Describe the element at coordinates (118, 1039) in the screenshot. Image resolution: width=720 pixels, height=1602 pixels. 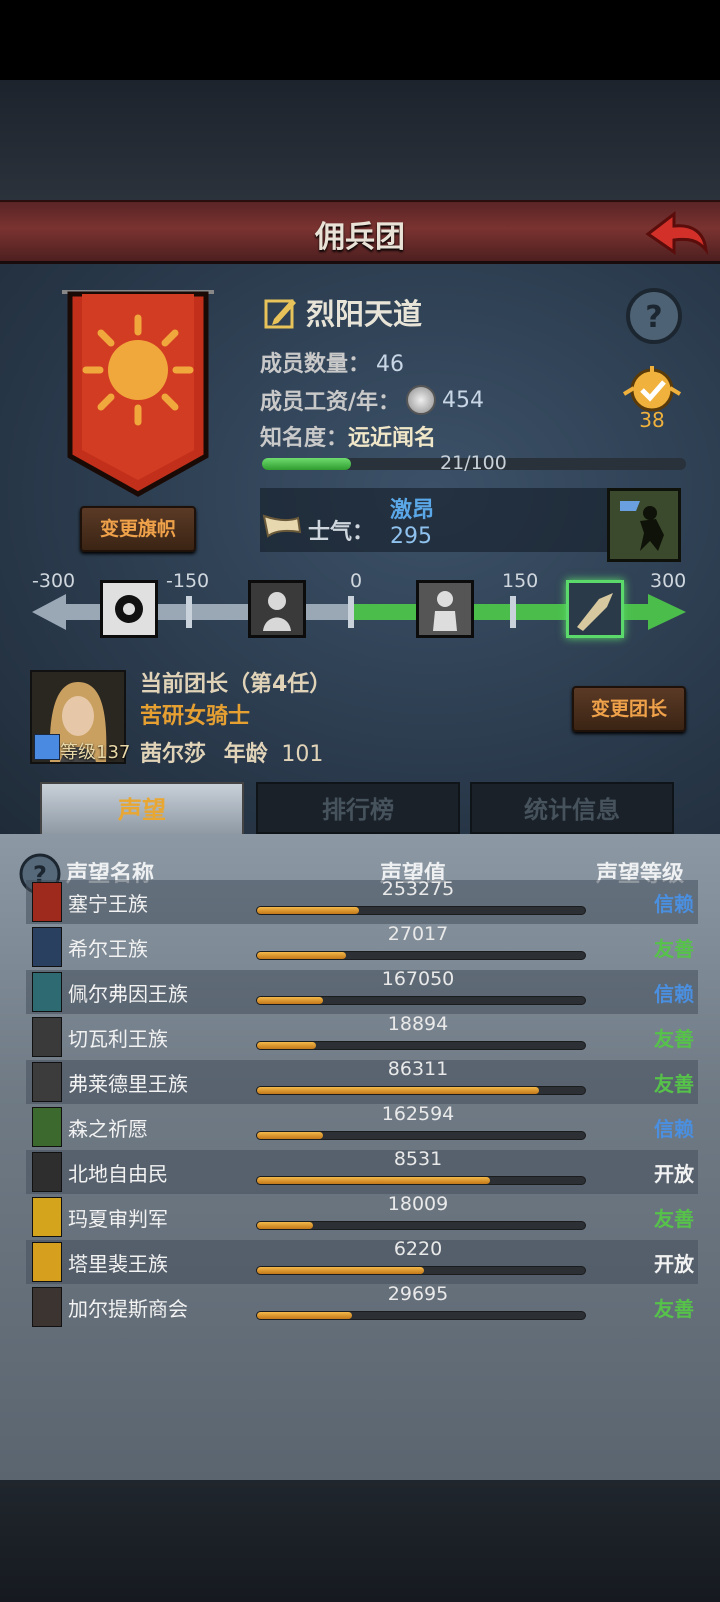
I see `faction-name: 切瓦利王族` at that location.